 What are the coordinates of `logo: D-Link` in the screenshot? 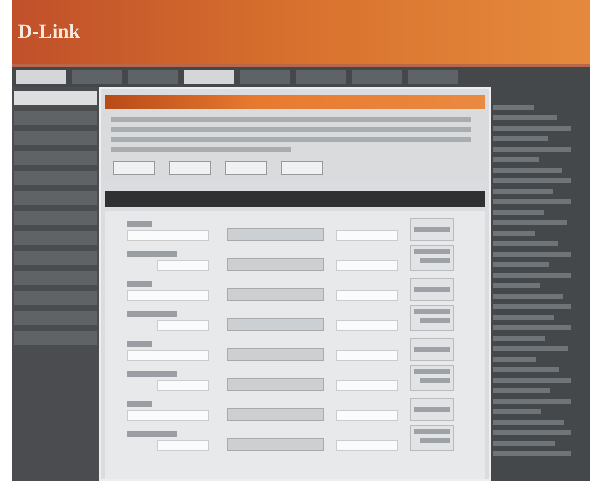 It's located at (49, 32).